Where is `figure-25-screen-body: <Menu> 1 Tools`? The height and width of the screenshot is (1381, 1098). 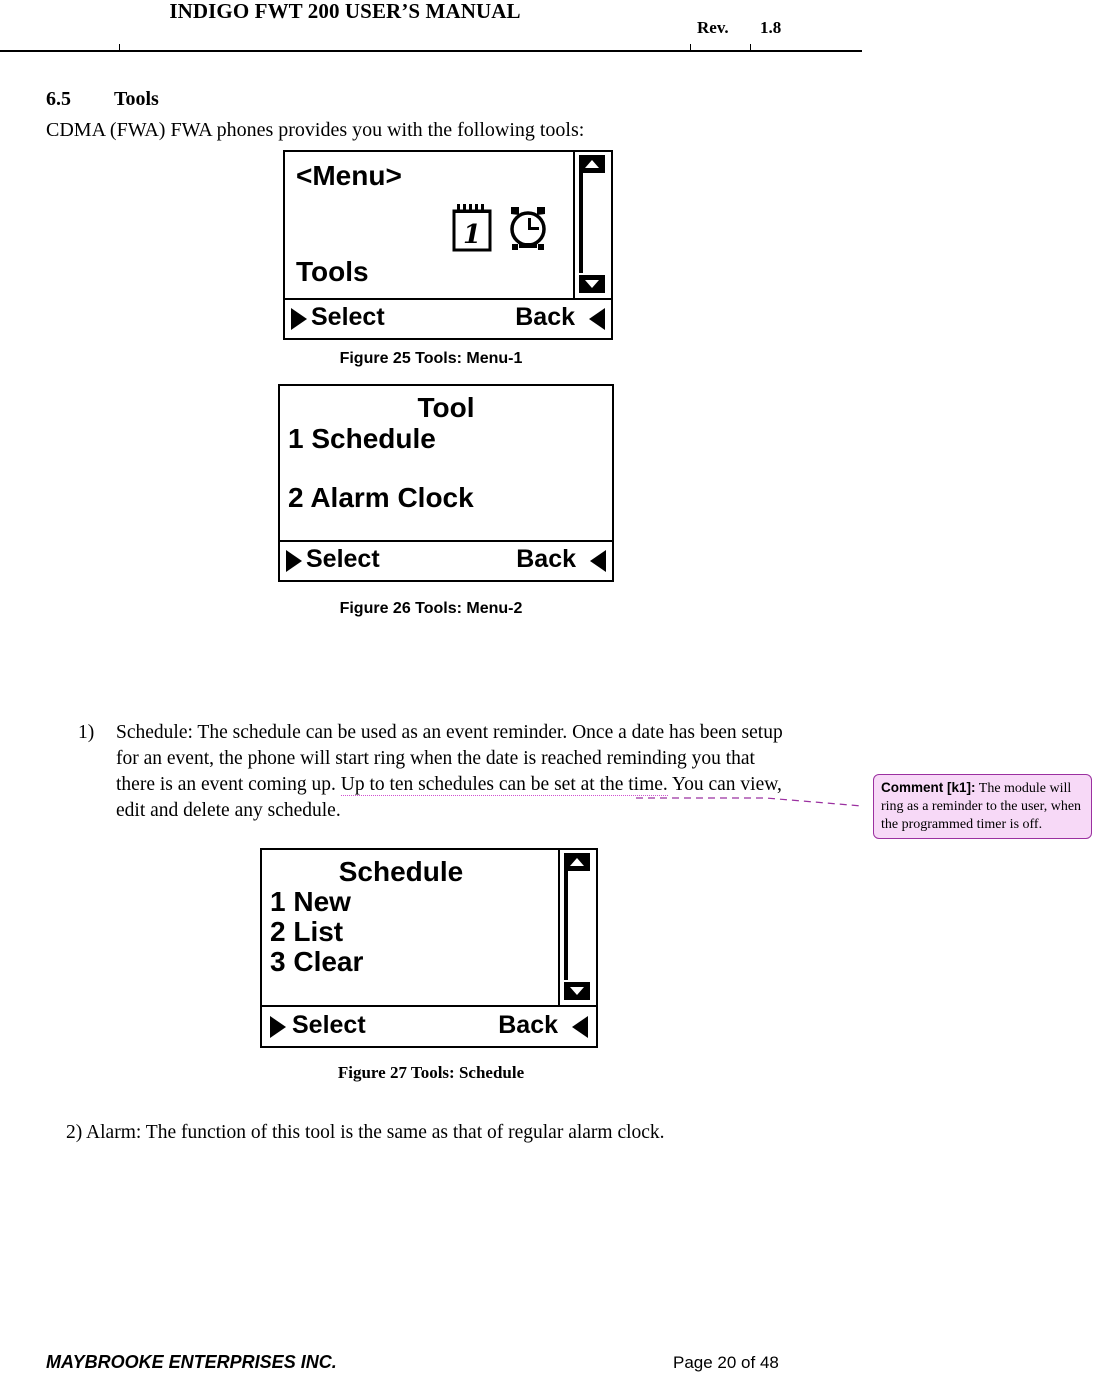 figure-25-screen-body: <Menu> 1 Tools is located at coordinates (448, 225).